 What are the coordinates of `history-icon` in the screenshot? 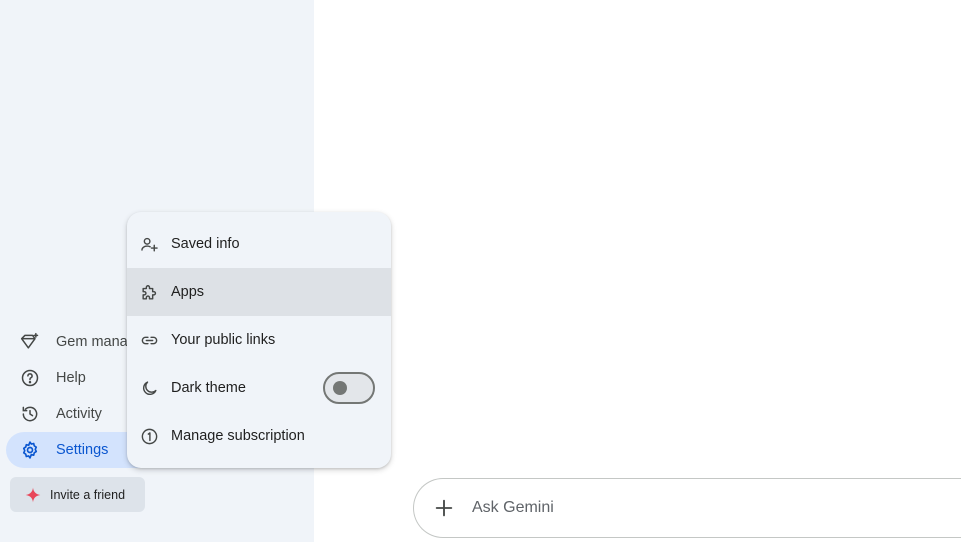 It's located at (30, 414).